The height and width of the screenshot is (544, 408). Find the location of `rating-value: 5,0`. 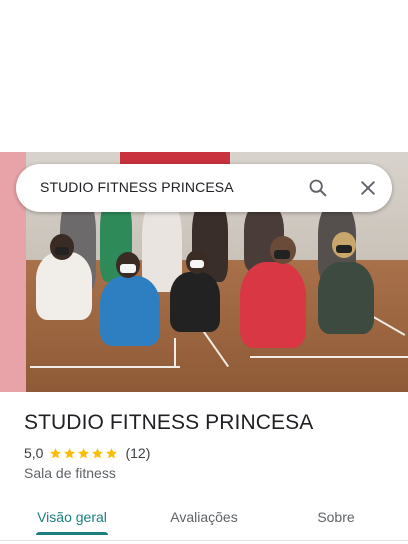

rating-value: 5,0 is located at coordinates (34, 453).